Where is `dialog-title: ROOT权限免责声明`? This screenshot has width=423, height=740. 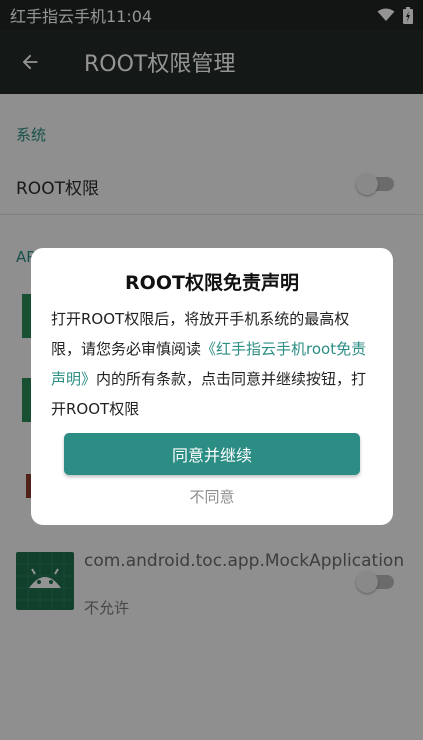
dialog-title: ROOT权限免责声明 is located at coordinates (212, 283).